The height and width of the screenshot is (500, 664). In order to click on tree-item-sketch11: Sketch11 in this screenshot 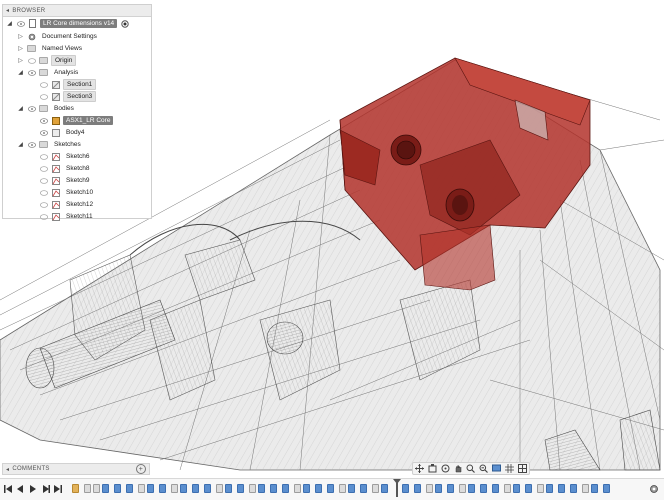, I will do `click(67, 216)`.